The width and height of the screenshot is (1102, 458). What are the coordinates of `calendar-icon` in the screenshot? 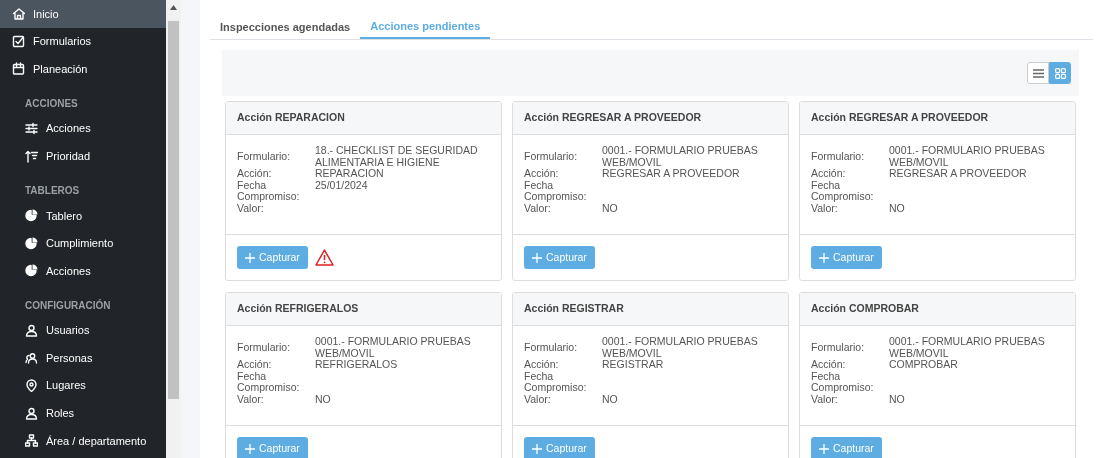 It's located at (18, 69).